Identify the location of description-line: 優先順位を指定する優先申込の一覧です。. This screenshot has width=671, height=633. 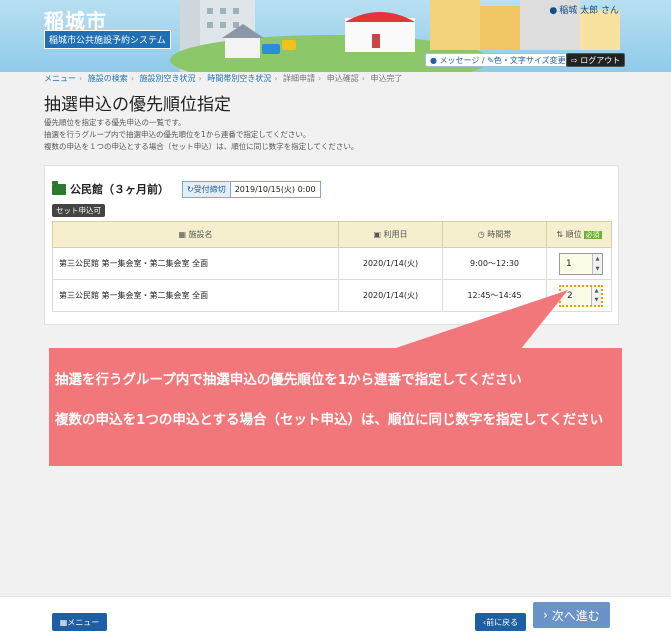
(115, 122).